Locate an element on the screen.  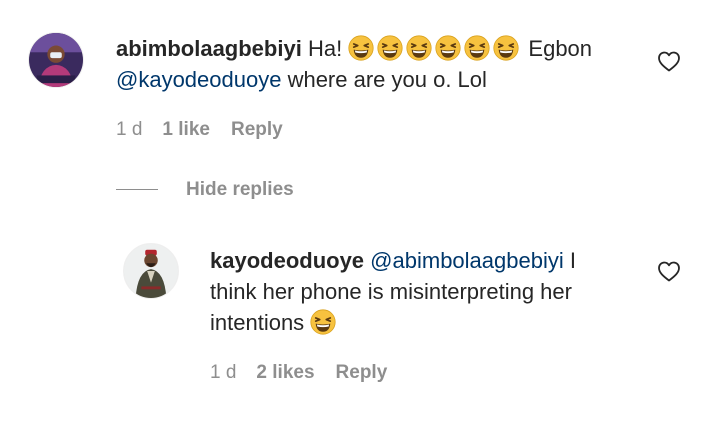
comment-mention: @kayodeoduoye is located at coordinates (198, 79).